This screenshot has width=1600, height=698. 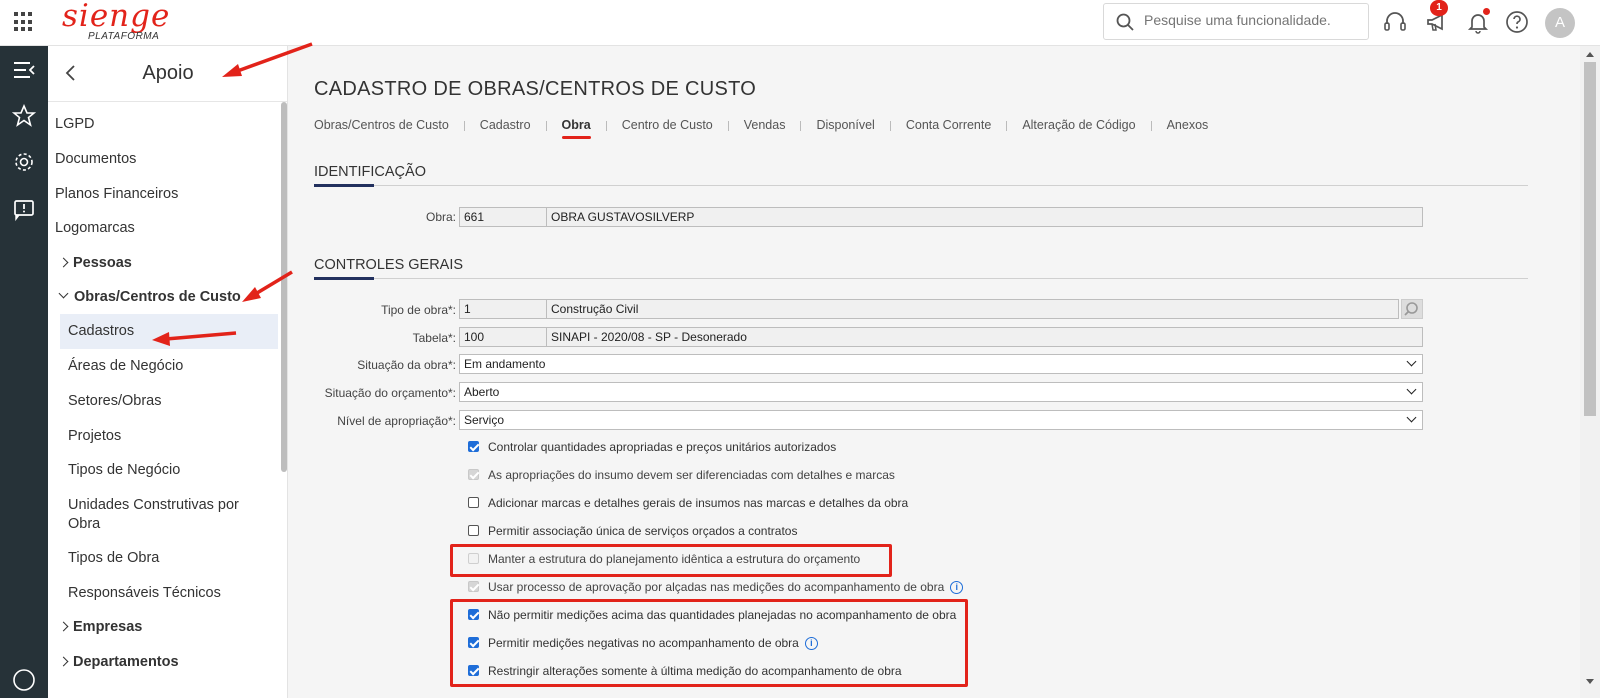 What do you see at coordinates (972, 309) in the screenshot?
I see `tipo-obra-name-field: Construção Civil` at bounding box center [972, 309].